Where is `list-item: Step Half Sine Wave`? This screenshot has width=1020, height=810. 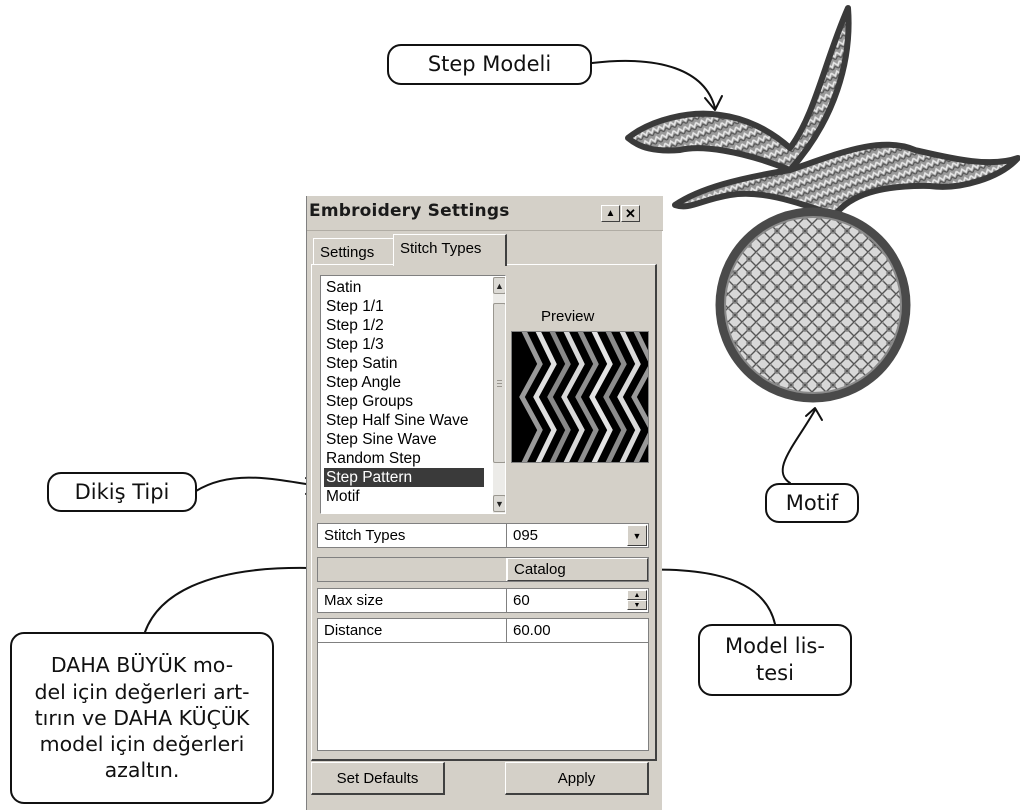
list-item: Step Half Sine Wave is located at coordinates (404, 420).